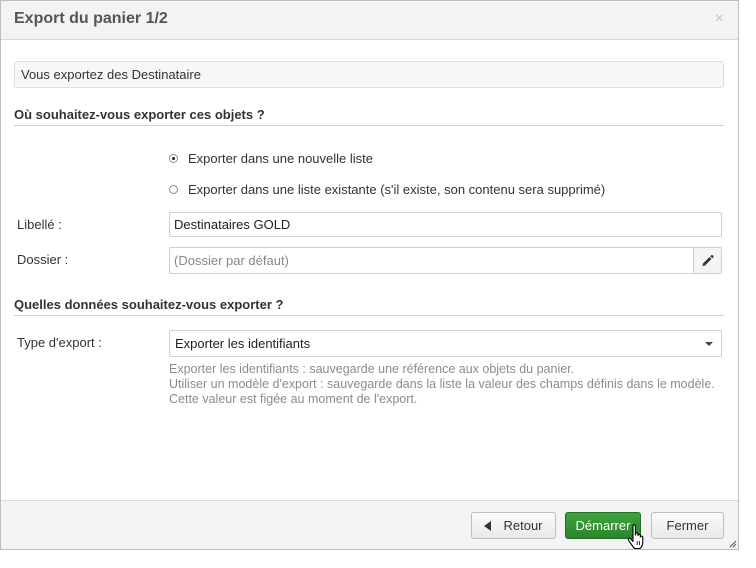 Image resolution: width=756 pixels, height=568 pixels. What do you see at coordinates (173, 158) in the screenshot?
I see `radio-button-checked` at bounding box center [173, 158].